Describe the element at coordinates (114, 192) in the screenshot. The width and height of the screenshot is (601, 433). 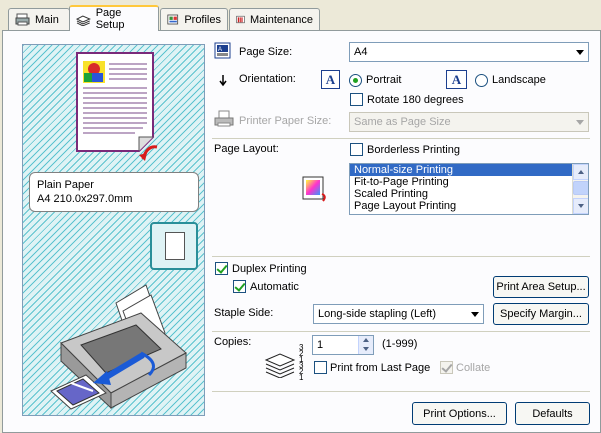
I see `paper-info-box: Plain Paper A4 210.0x297.0mm` at that location.